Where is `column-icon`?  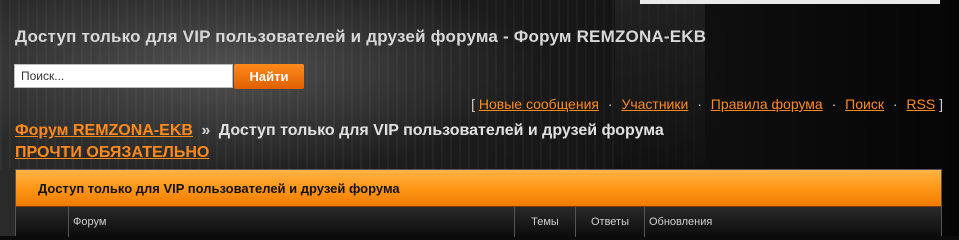 column-icon is located at coordinates (42, 222).